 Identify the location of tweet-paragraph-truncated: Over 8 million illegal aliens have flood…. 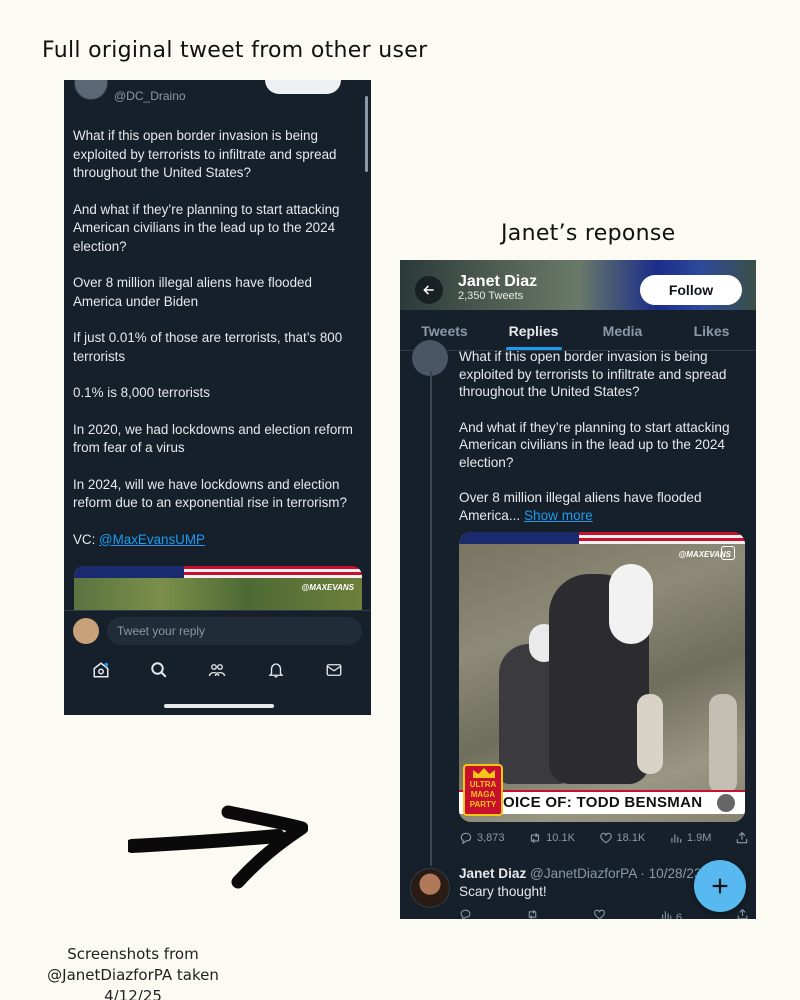
(604, 506).